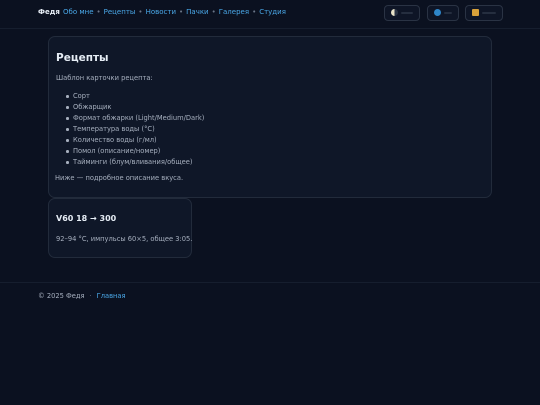 This screenshot has width=540, height=405. Describe the element at coordinates (475, 12) in the screenshot. I see `folder-icon` at that location.